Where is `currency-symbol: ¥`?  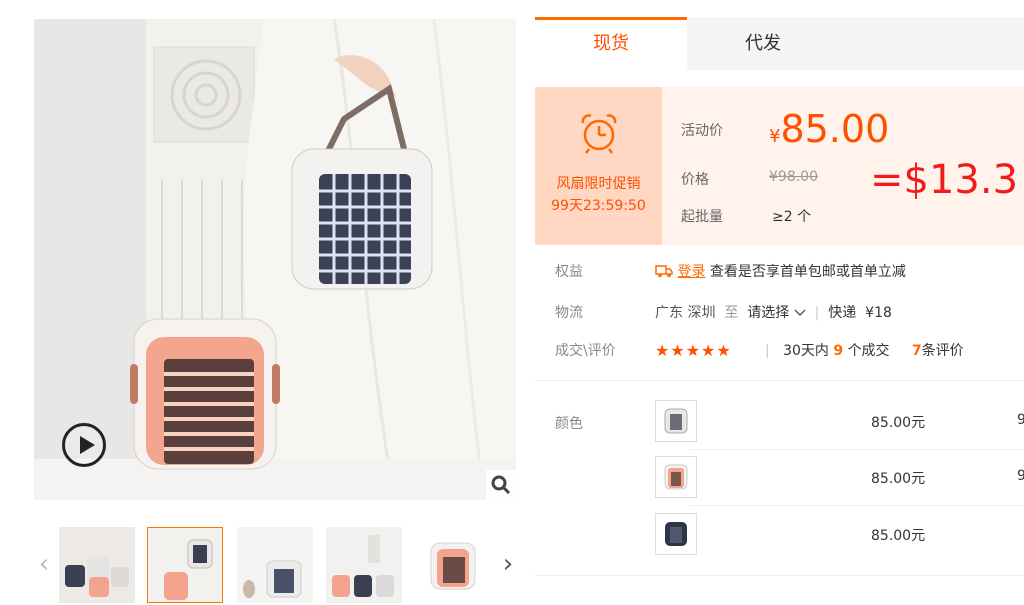
currency-symbol: ¥ is located at coordinates (775, 136).